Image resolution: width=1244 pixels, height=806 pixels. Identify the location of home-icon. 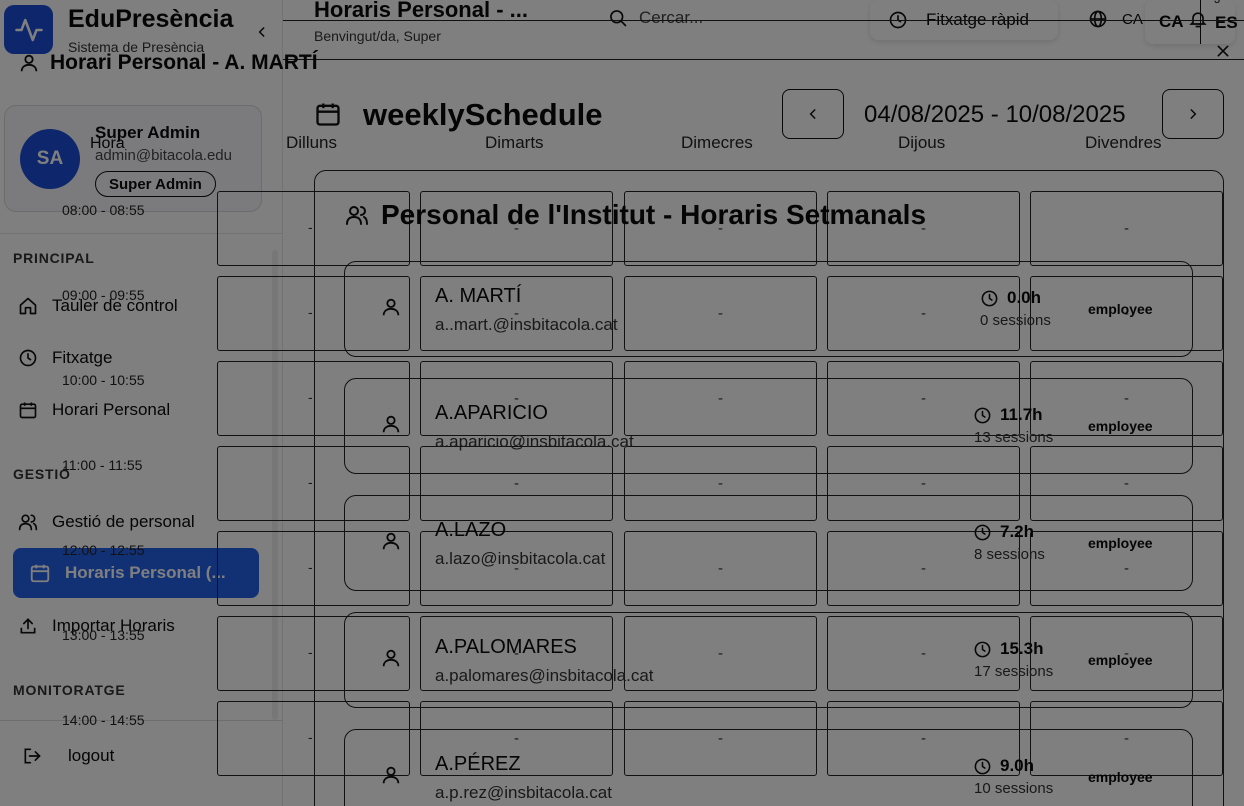
(28, 306).